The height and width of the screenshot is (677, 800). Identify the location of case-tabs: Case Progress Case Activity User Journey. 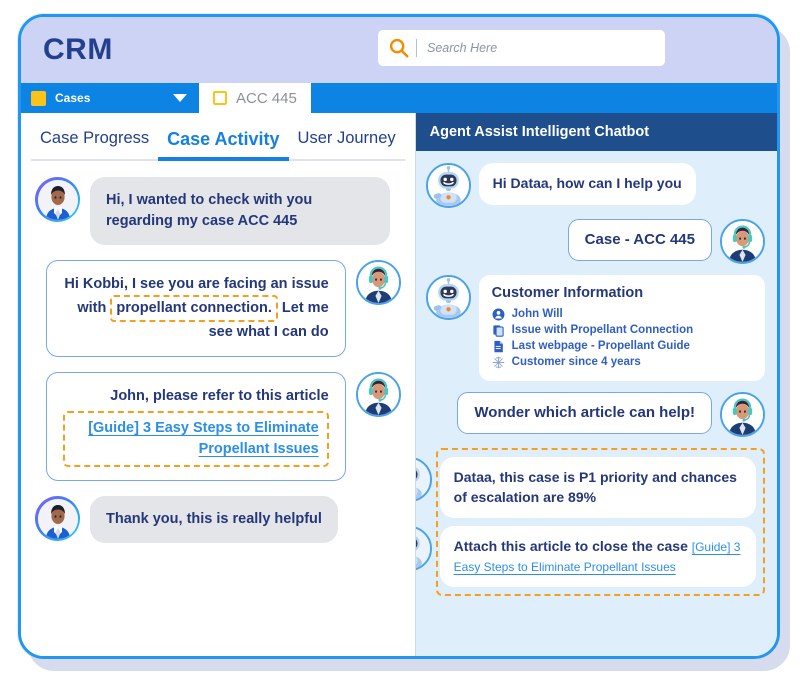
(218, 137).